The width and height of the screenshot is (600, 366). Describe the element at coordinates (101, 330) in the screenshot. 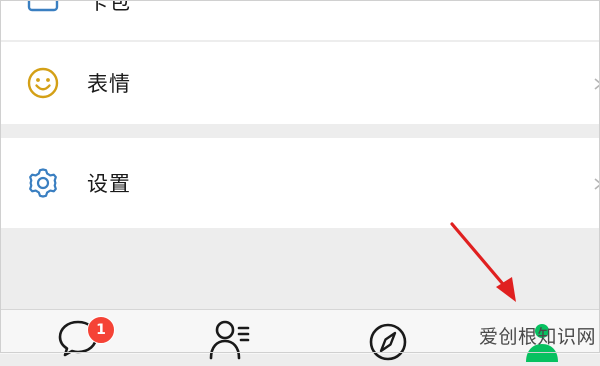

I see `unread-badge: 1` at that location.